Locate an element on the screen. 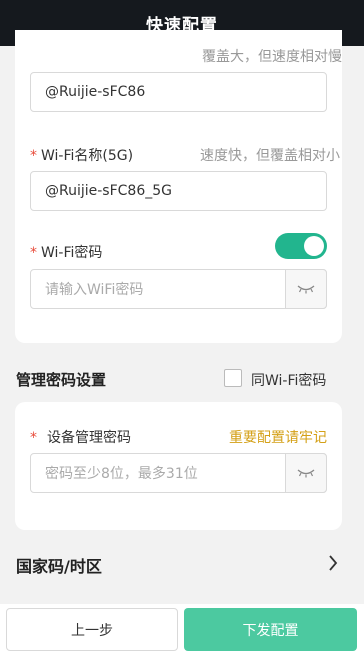 Image resolution: width=364 pixels, height=655 pixels. wifi-password-label-wrap: * Wi-Fi密码 is located at coordinates (66, 252).